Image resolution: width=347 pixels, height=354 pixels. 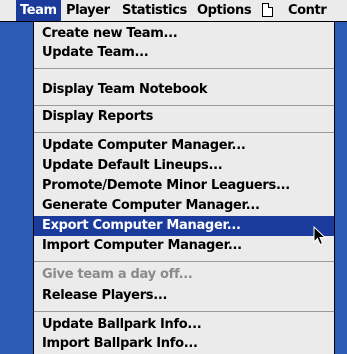 I want to click on menu-control: Contr, so click(x=307, y=10).